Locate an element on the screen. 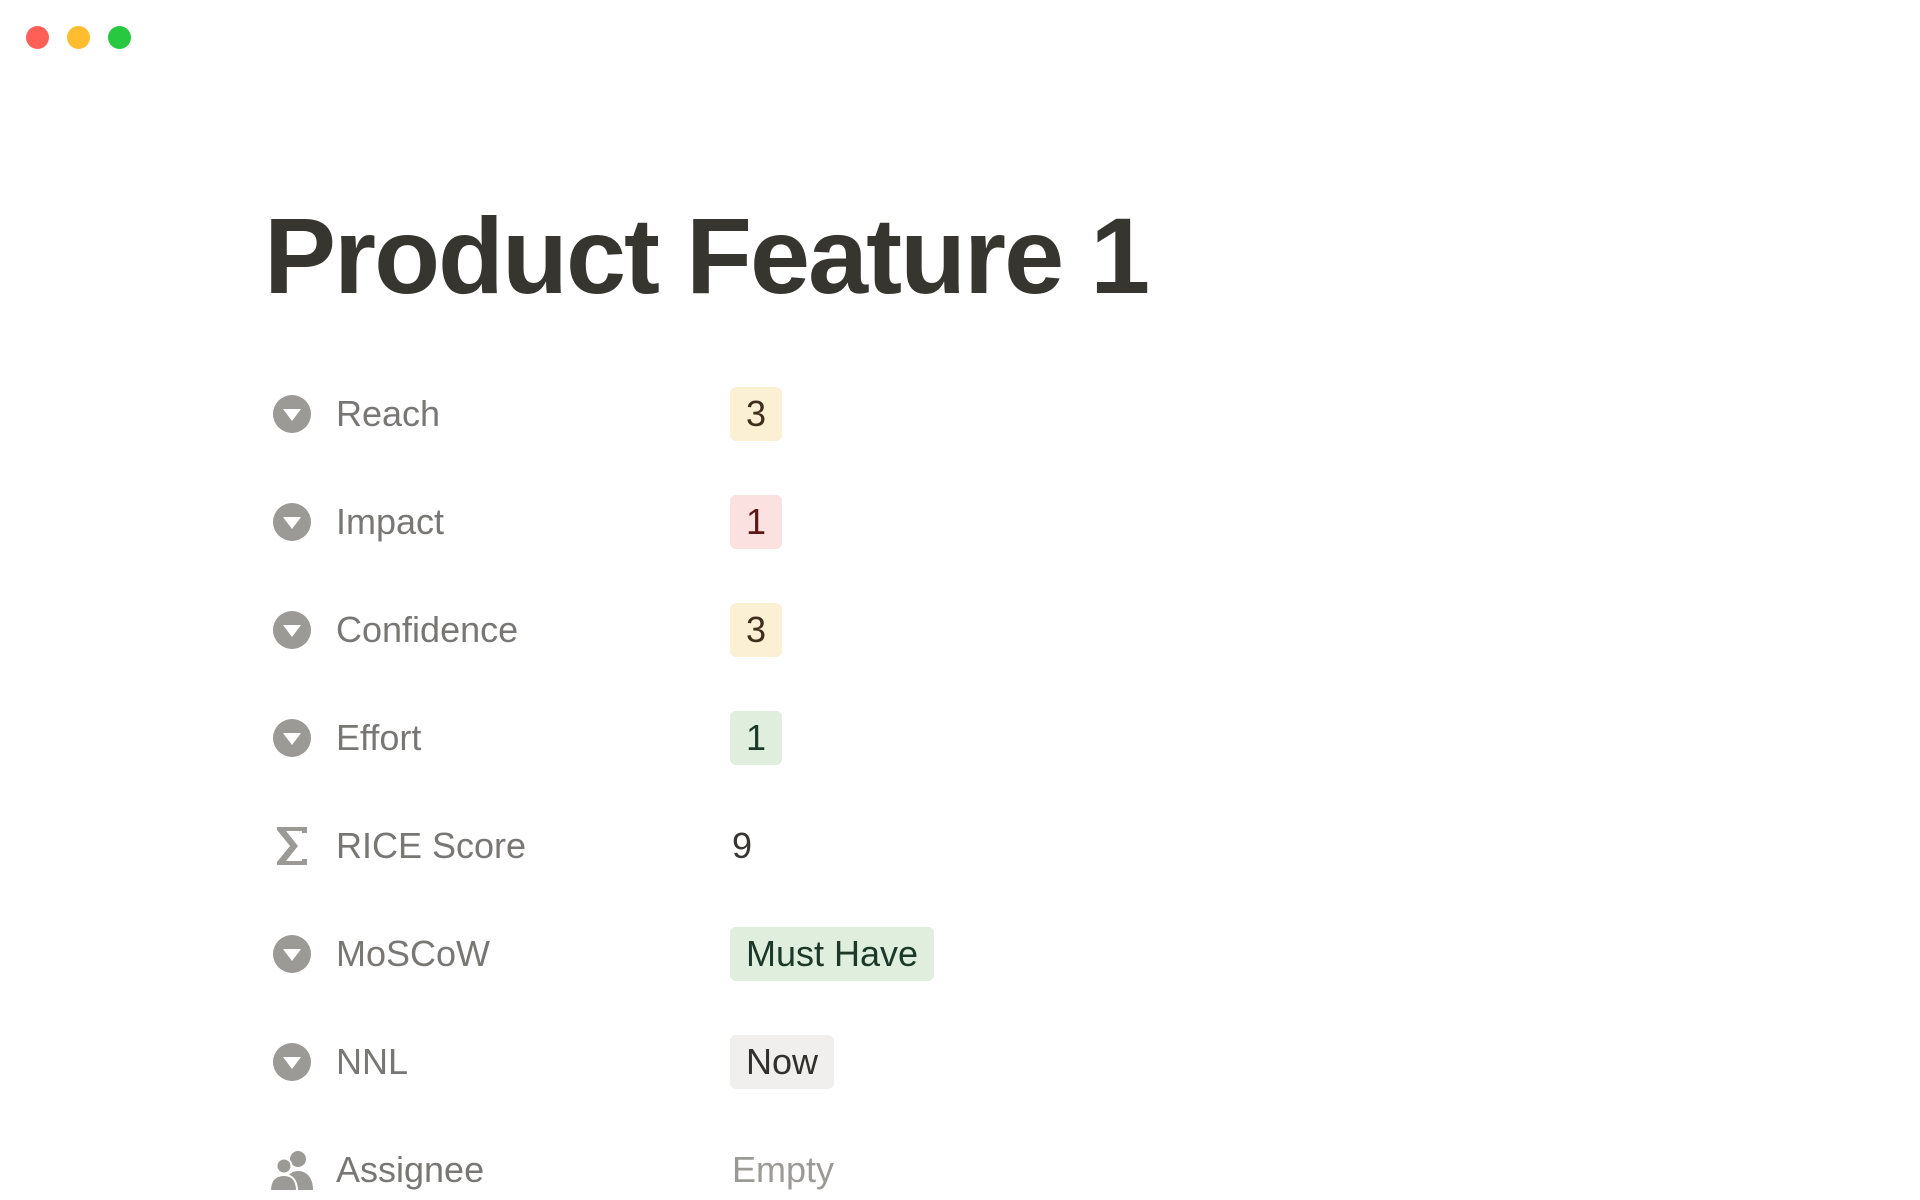 Image resolution: width=1920 pixels, height=1200 pixels. page-title: Product Feature 1 is located at coordinates (707, 256).